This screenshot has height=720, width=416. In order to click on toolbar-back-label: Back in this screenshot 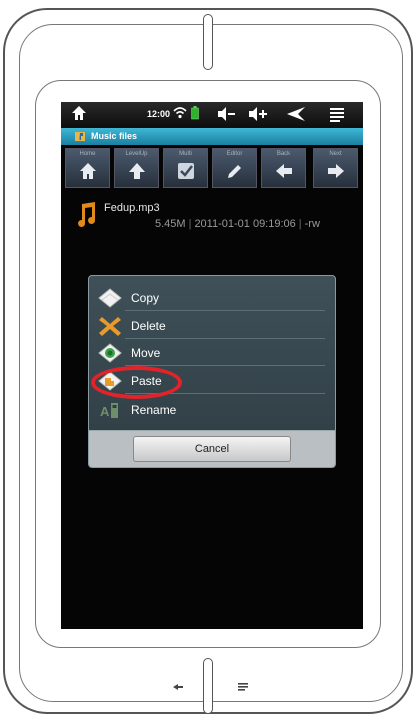, I will do `click(283, 154)`.